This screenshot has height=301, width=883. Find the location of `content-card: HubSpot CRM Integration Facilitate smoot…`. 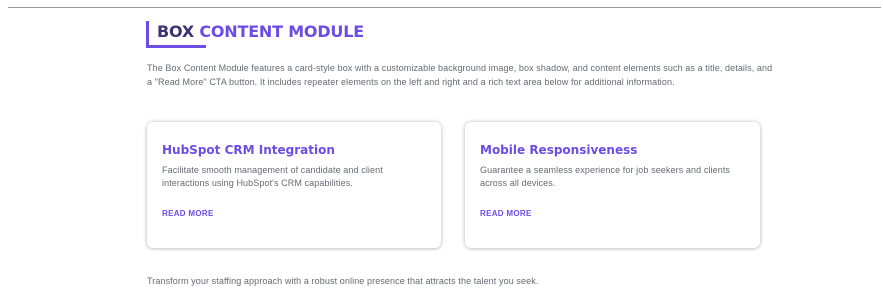

content-card: HubSpot CRM Integration Facilitate smoot… is located at coordinates (294, 185).